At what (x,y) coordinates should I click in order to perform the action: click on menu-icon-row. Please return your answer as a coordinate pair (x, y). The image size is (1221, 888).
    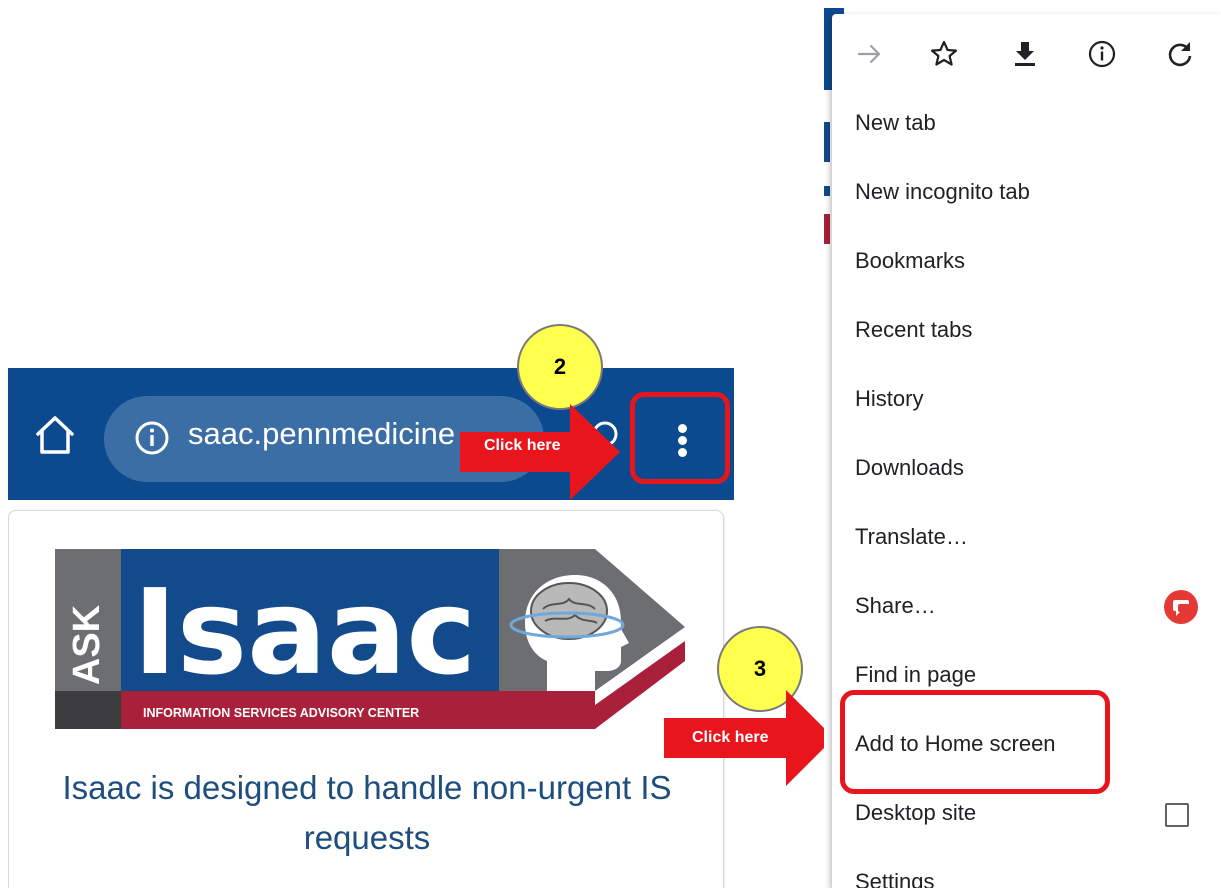
    Looking at the image, I should click on (1026, 54).